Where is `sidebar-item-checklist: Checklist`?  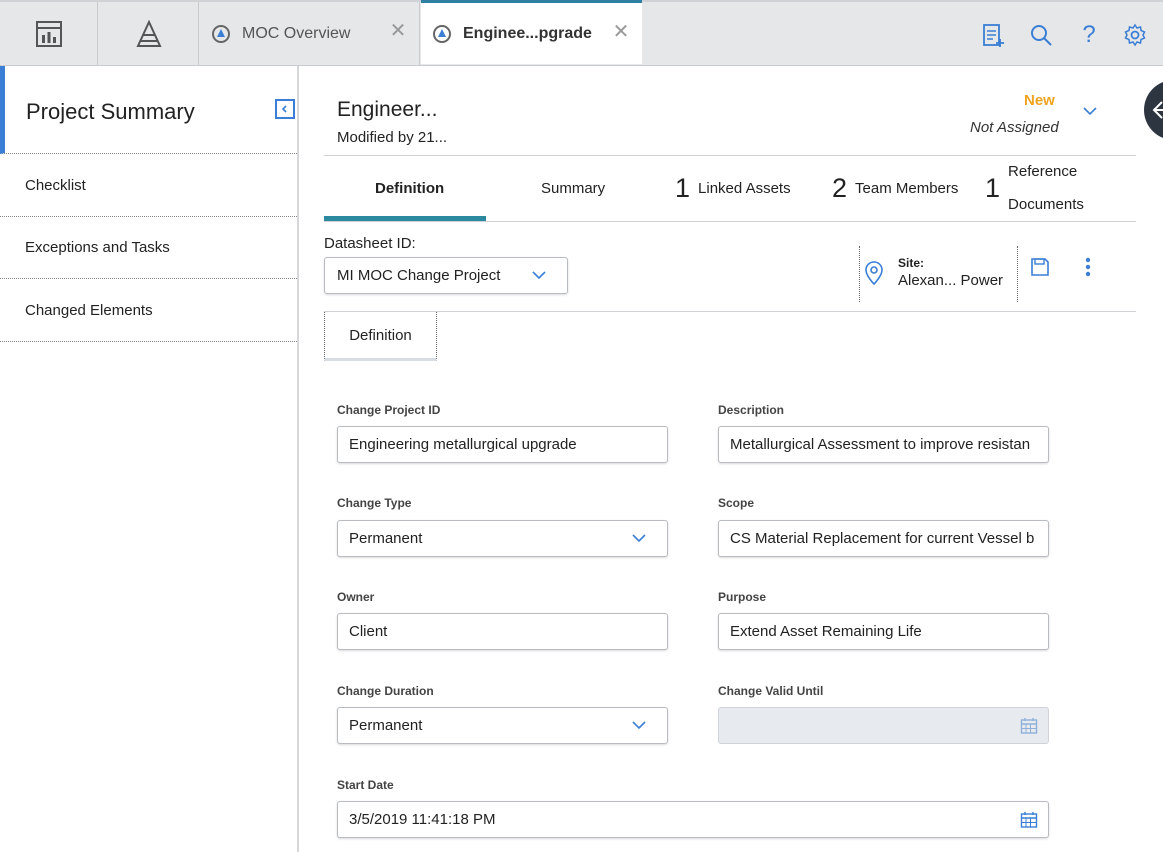
sidebar-item-checklist: Checklist is located at coordinates (148, 186).